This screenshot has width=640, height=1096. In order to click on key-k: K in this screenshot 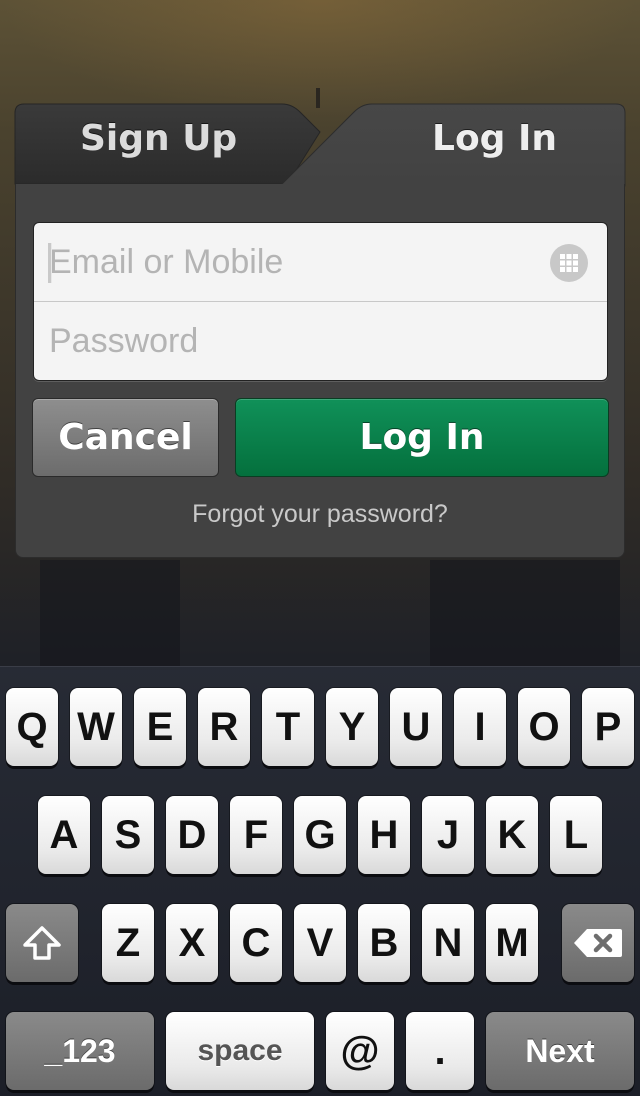, I will do `click(512, 835)`.